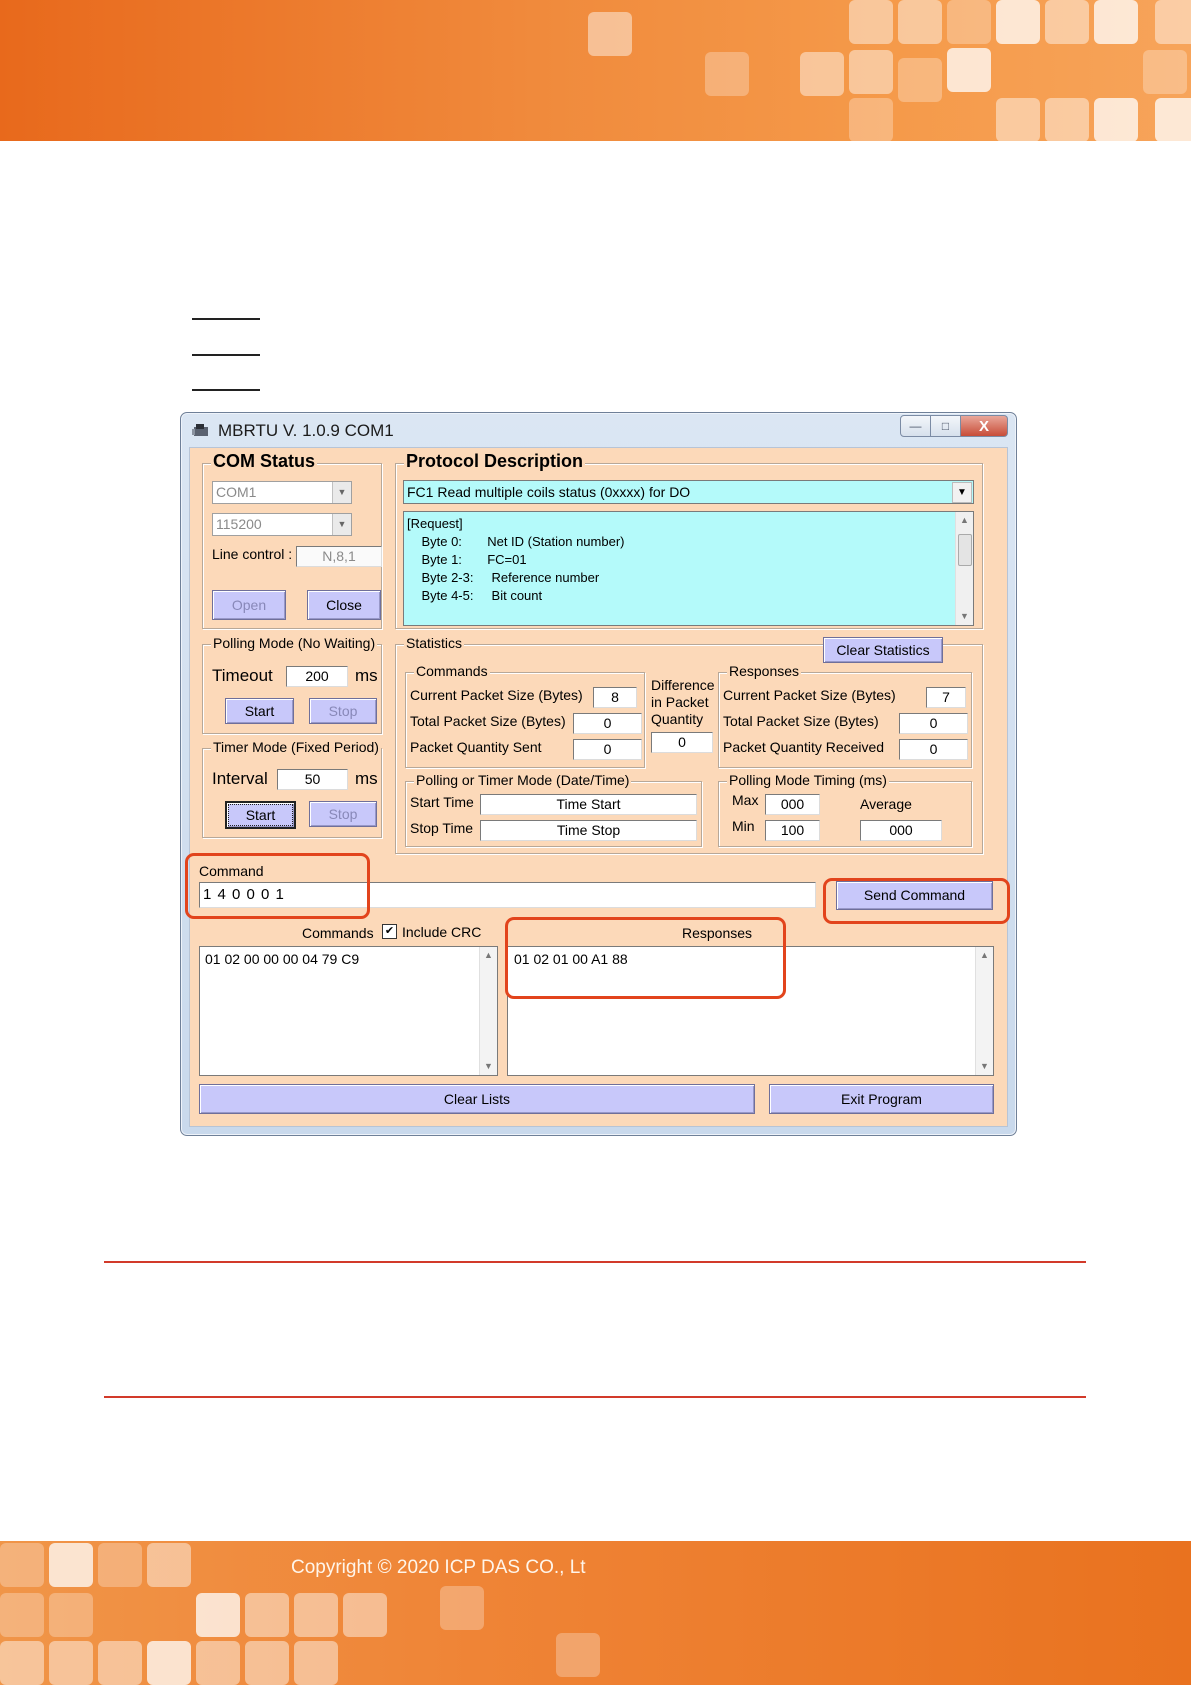 The image size is (1191, 1685). Describe the element at coordinates (598, 430) in the screenshot. I see `title-bar: MBRTU V. 1.0.9 COM1 — □ X` at that location.